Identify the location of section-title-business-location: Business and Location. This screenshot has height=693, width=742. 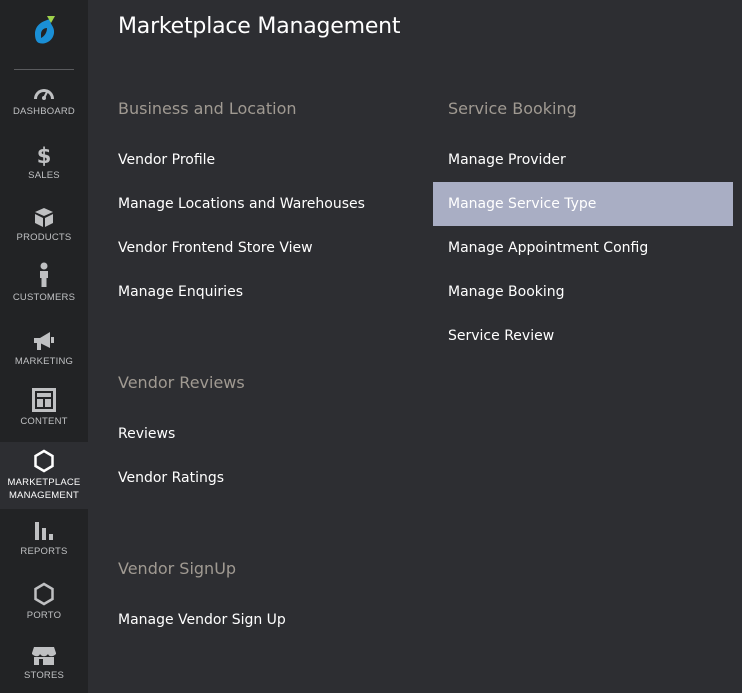
(207, 108).